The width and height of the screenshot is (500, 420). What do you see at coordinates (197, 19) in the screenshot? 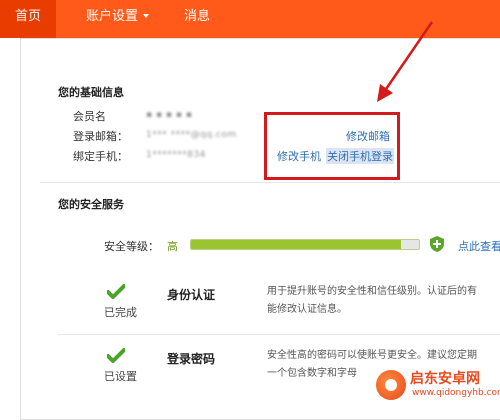
I see `nav-messages: 消息` at bounding box center [197, 19].